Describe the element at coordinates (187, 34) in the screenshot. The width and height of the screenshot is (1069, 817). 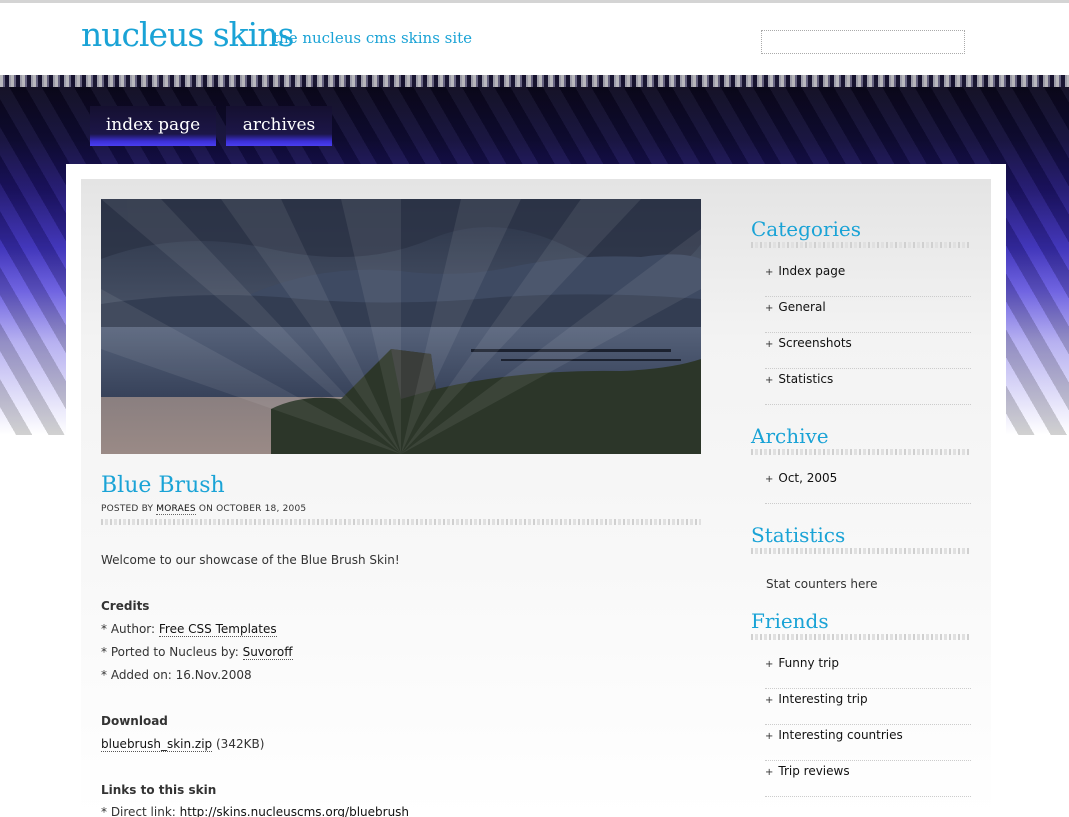
I see `site-title-link: nucleus skins` at that location.